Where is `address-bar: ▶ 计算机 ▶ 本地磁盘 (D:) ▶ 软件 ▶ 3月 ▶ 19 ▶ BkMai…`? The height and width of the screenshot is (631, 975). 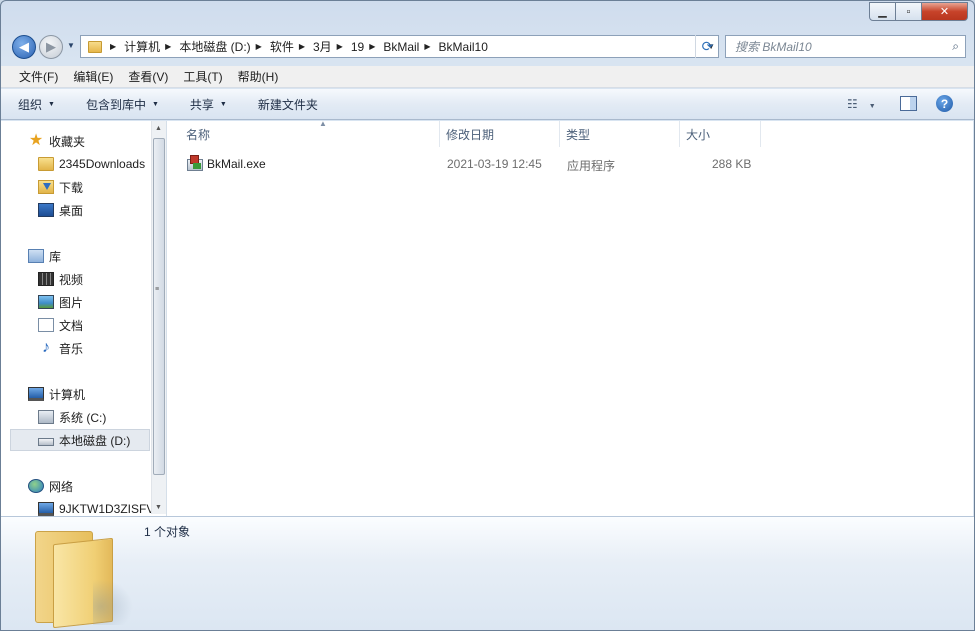 address-bar: ▶ 计算机 ▶ 本地磁盘 (D:) ▶ 软件 ▶ 3月 ▶ 19 ▶ BkMai… is located at coordinates (399, 46).